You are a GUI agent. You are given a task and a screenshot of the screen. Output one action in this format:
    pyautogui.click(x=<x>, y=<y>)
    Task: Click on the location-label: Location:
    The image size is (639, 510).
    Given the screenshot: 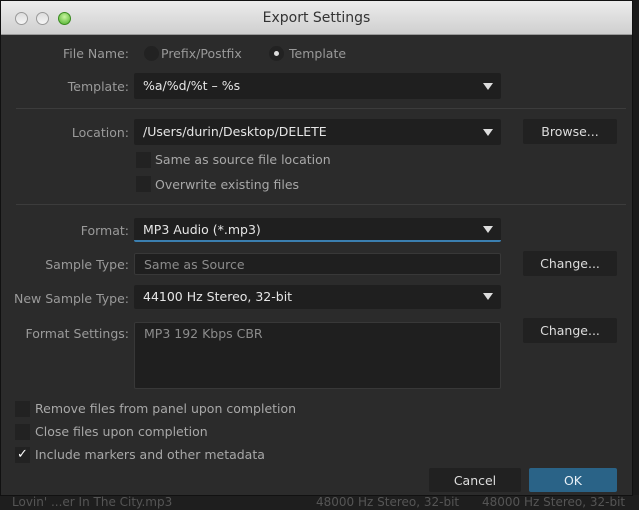 What is the action you would take?
    pyautogui.click(x=100, y=132)
    